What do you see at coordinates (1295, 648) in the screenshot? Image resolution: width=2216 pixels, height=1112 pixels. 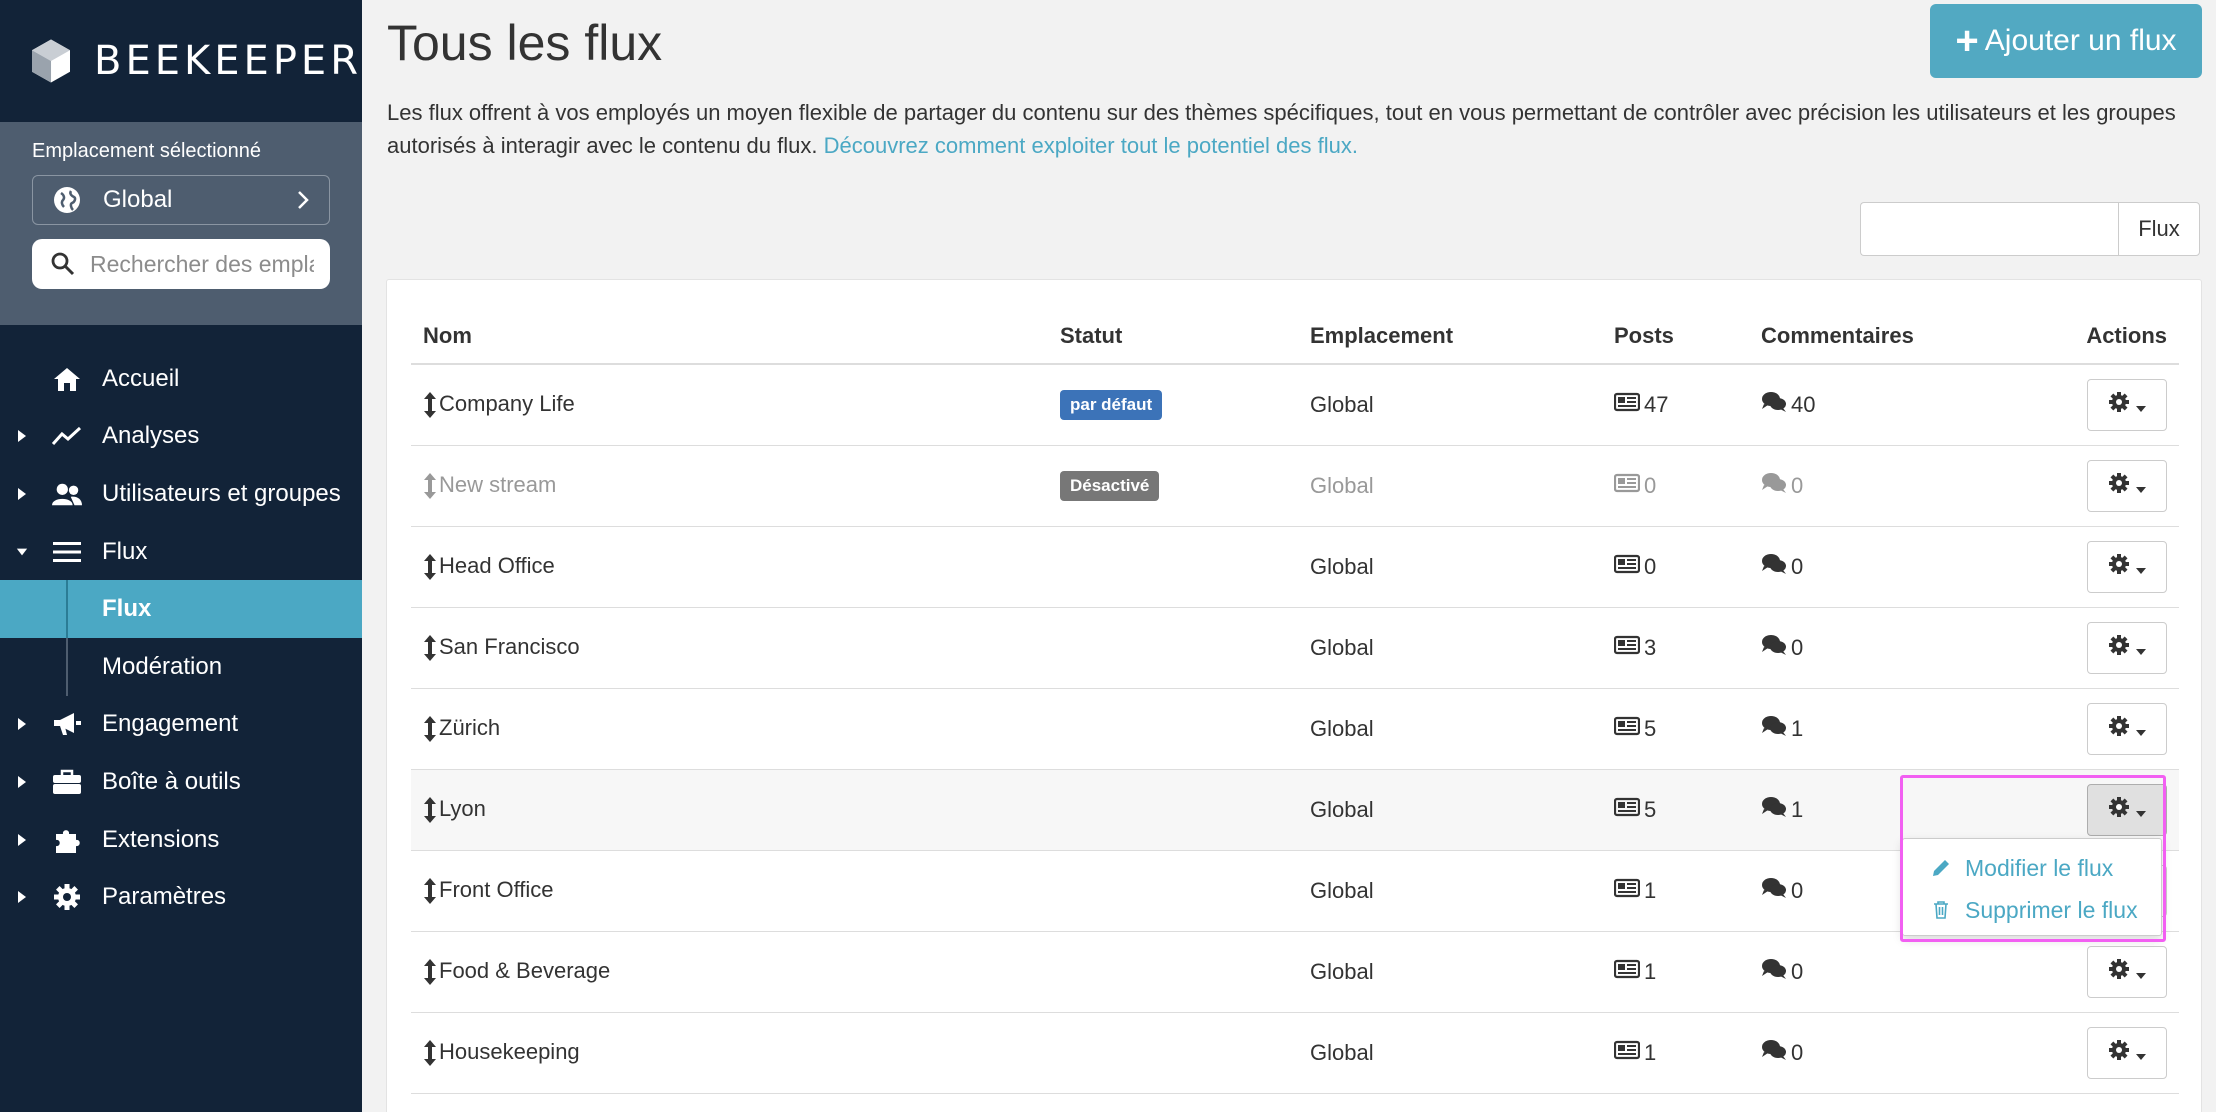 I see `table-row: San Francisco Global 3 0` at bounding box center [1295, 648].